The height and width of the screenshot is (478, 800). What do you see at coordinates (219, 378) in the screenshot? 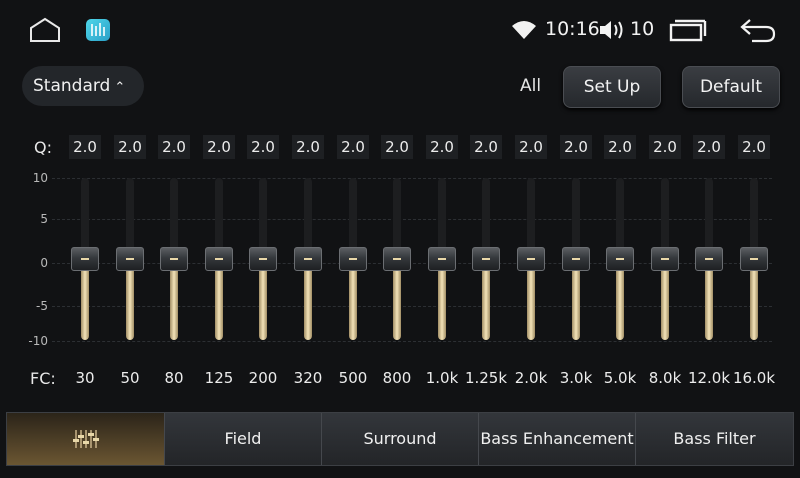
I see `frequency-label: 125` at bounding box center [219, 378].